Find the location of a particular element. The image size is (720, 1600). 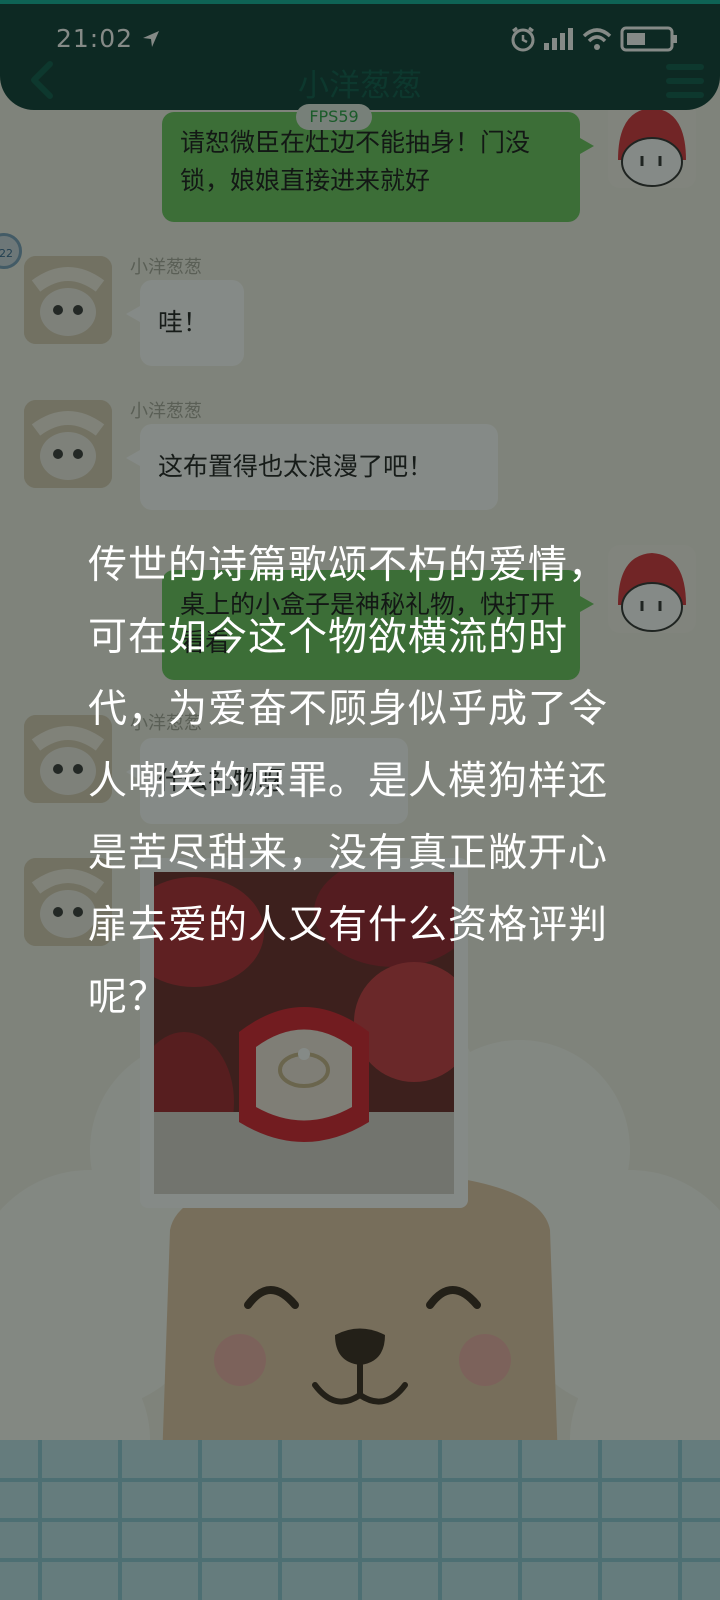

left-cheek is located at coordinates (240, 1360).